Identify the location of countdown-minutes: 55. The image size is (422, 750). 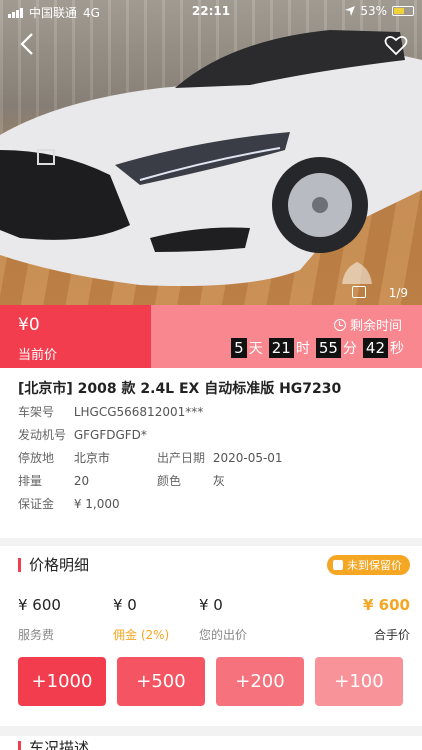
(328, 348).